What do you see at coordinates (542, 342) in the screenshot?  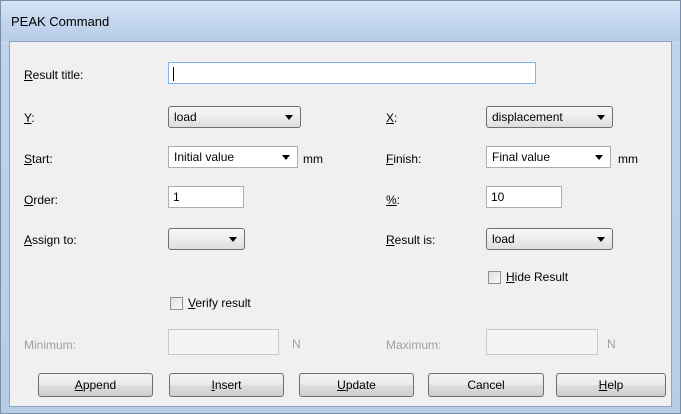 I see `maximum-input` at bounding box center [542, 342].